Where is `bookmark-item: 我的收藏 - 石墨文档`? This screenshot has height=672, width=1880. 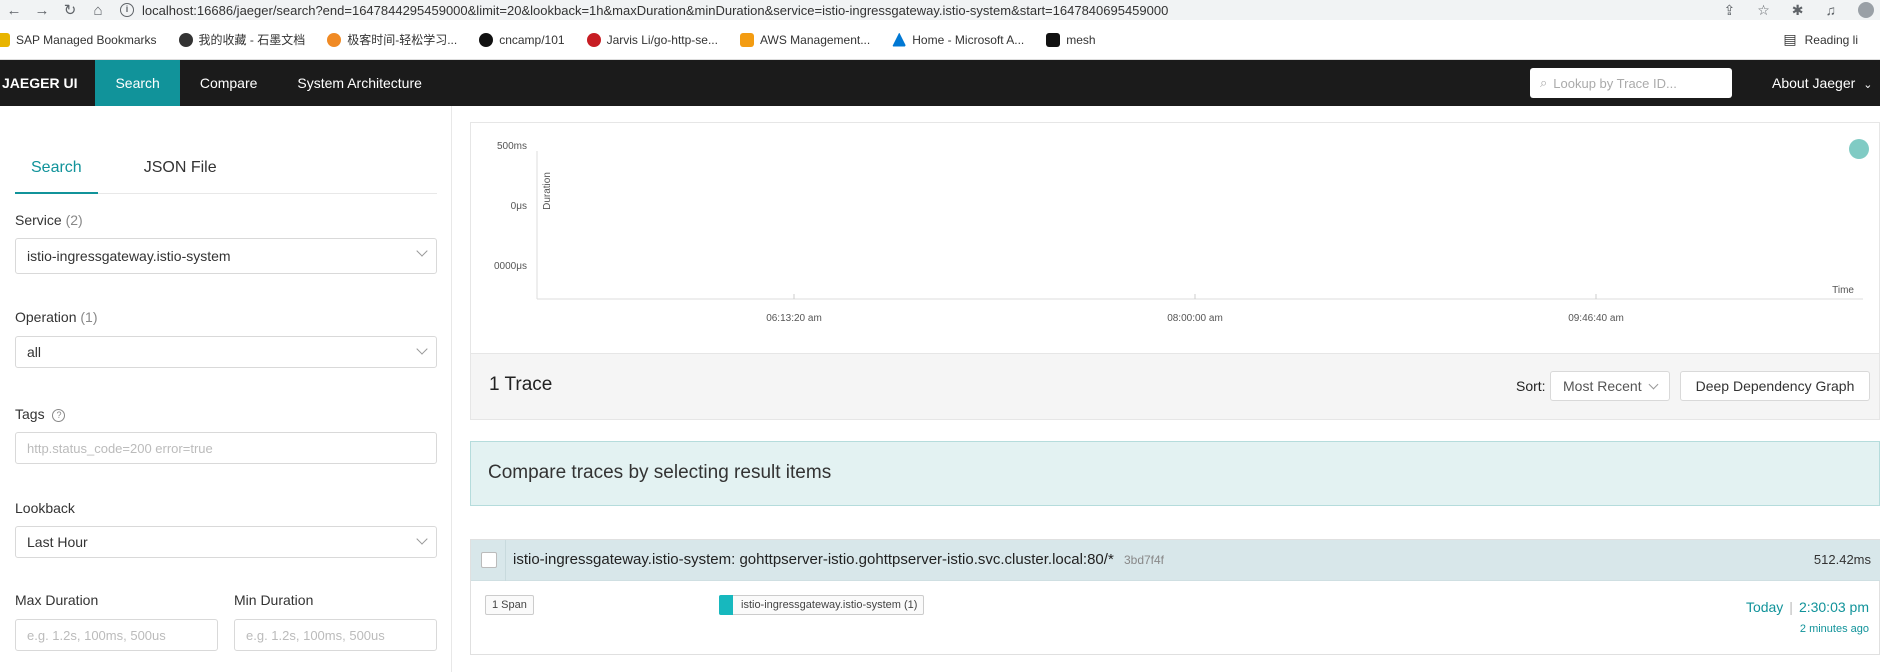 bookmark-item: 我的收藏 - 石墨文档 is located at coordinates (241, 39).